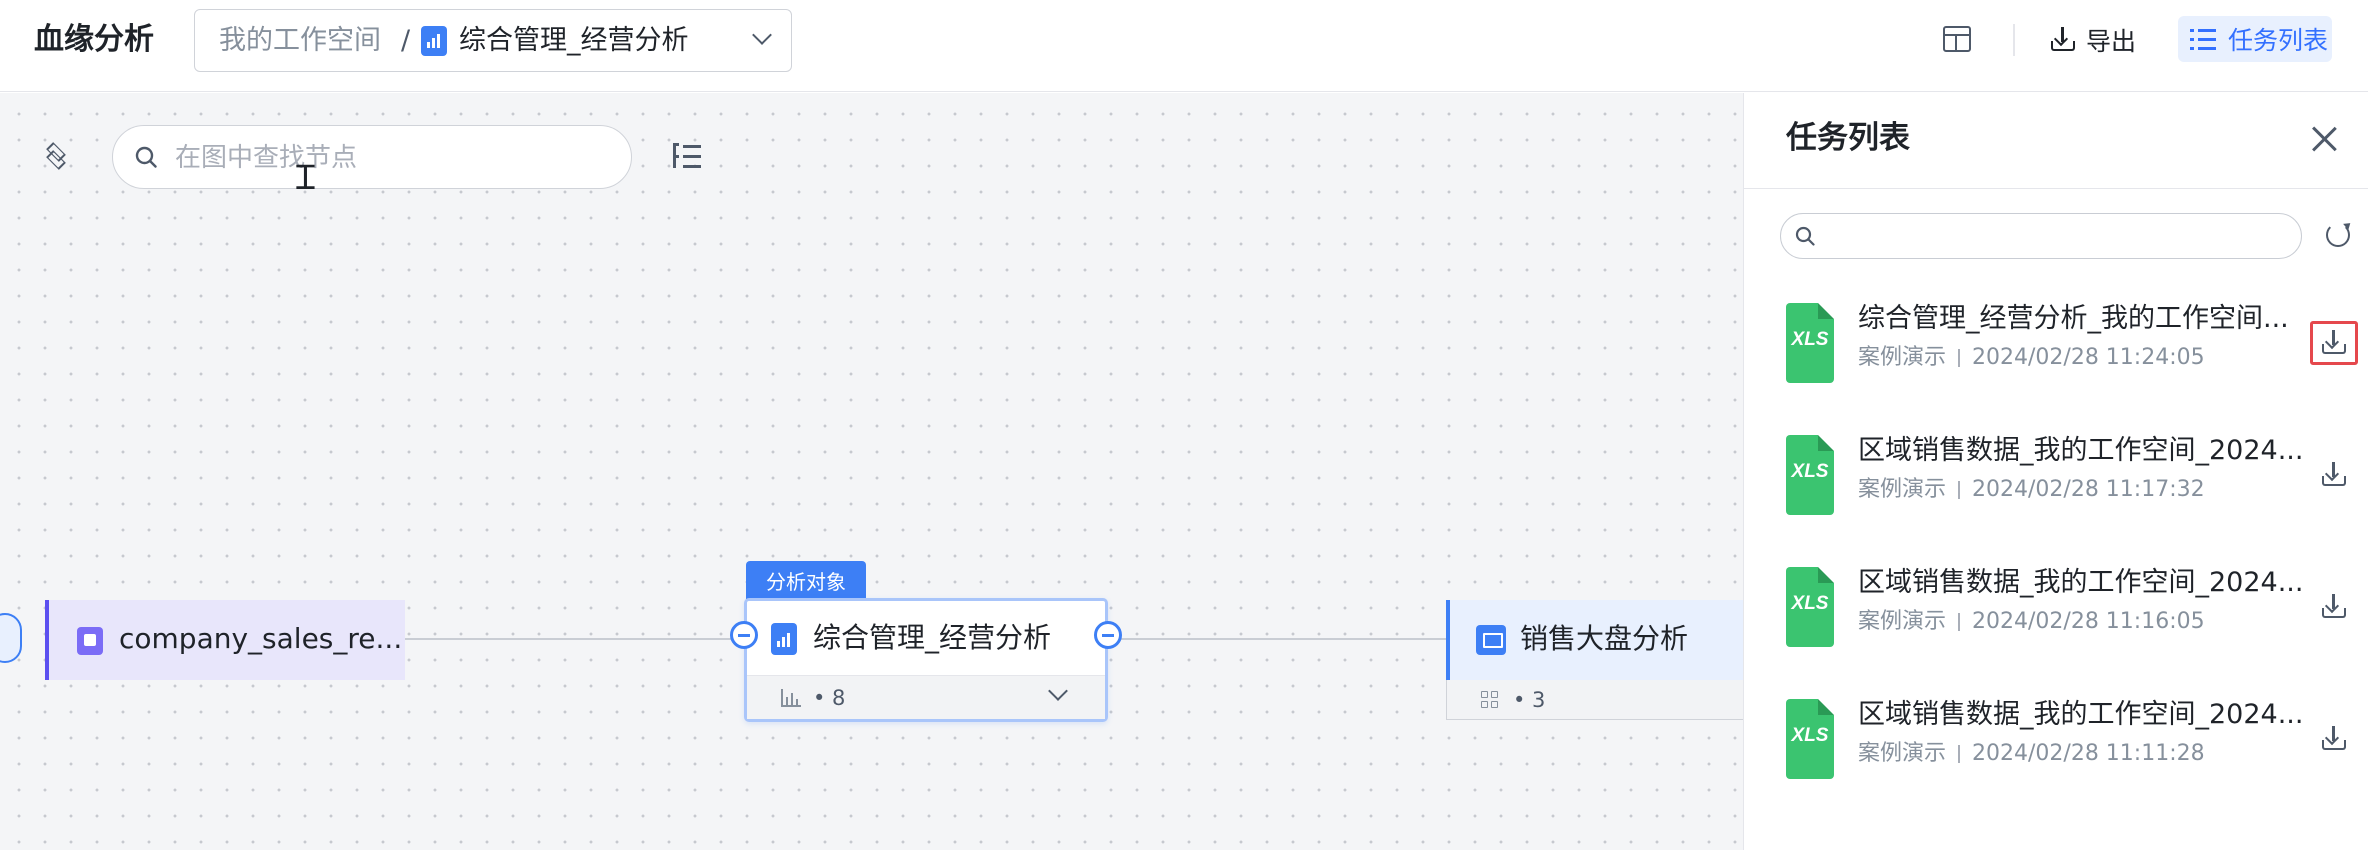 The height and width of the screenshot is (850, 2368). Describe the element at coordinates (1277, 639) in the screenshot. I see `edge-center-right` at that location.